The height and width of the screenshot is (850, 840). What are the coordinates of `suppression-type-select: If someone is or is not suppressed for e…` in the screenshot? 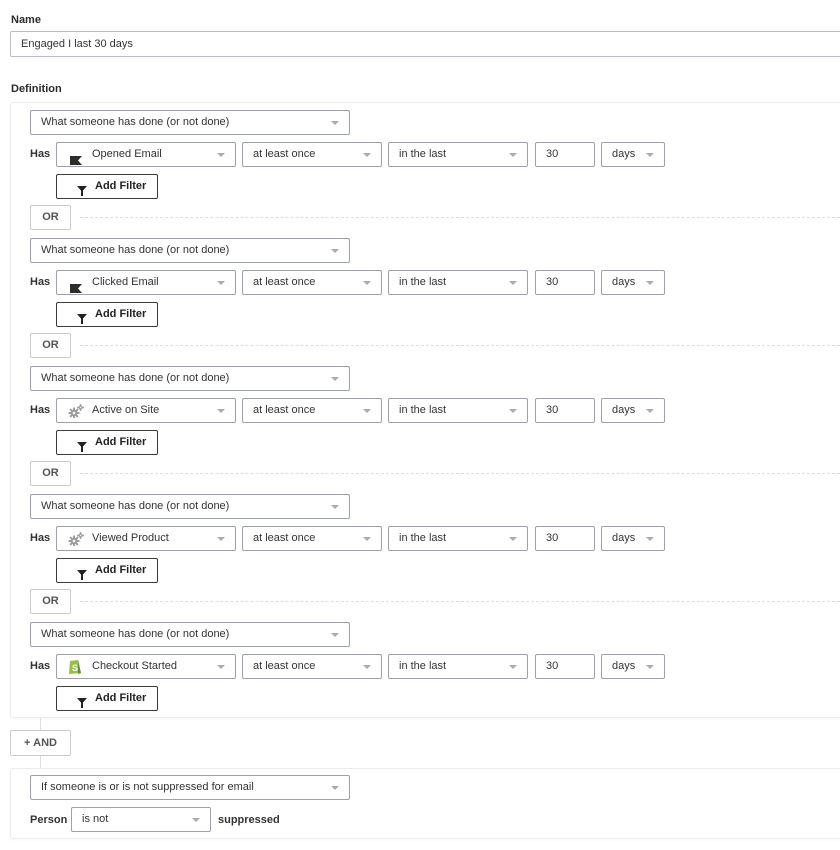 It's located at (190, 787).